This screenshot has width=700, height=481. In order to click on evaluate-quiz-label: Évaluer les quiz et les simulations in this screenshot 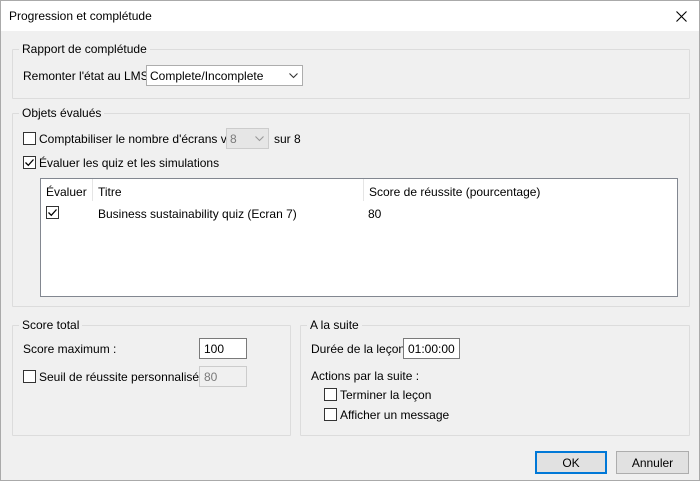, I will do `click(129, 163)`.